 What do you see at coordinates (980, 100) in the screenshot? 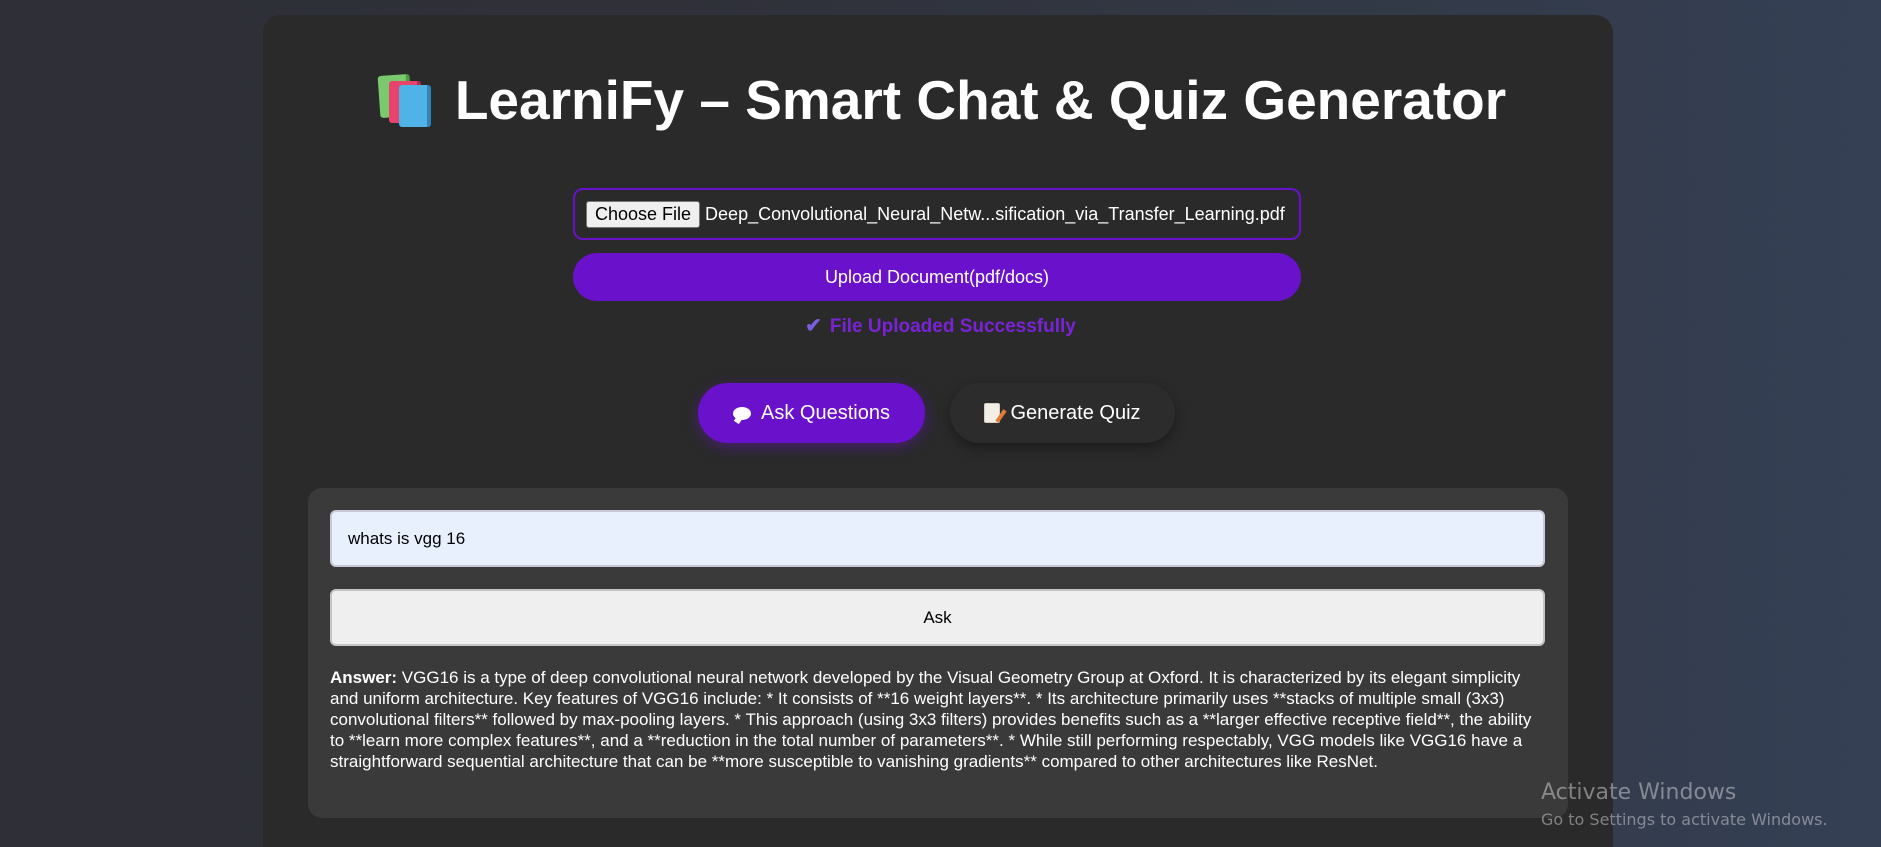
I see `page-title-text: LearniFy – Smart Chat & Quiz Generator` at bounding box center [980, 100].